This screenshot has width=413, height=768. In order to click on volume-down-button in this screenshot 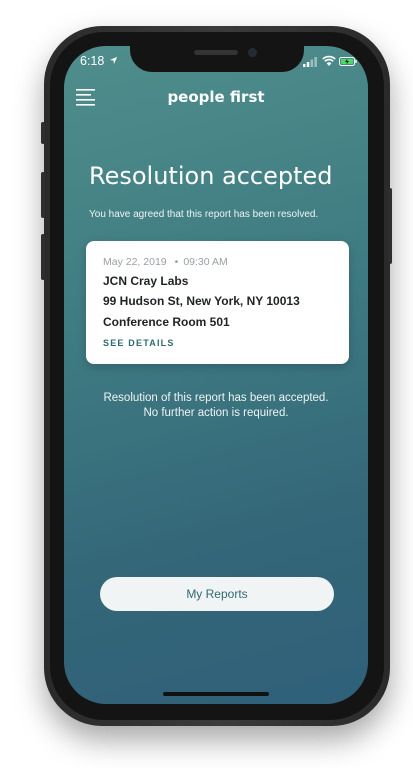, I will do `click(43, 257)`.